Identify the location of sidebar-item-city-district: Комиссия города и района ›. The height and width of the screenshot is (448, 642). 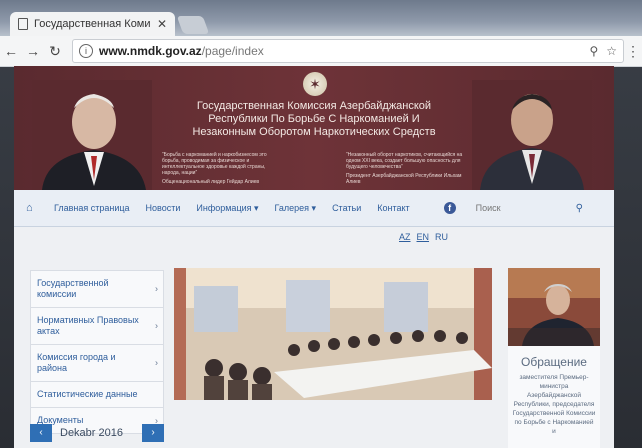
(97, 363).